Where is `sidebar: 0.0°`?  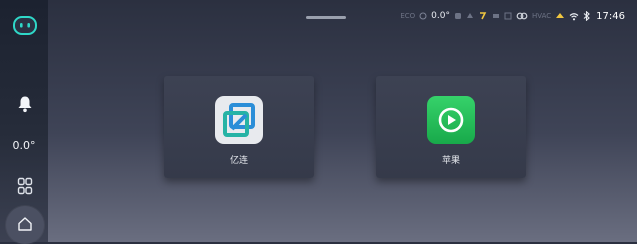 sidebar: 0.0° is located at coordinates (24, 122).